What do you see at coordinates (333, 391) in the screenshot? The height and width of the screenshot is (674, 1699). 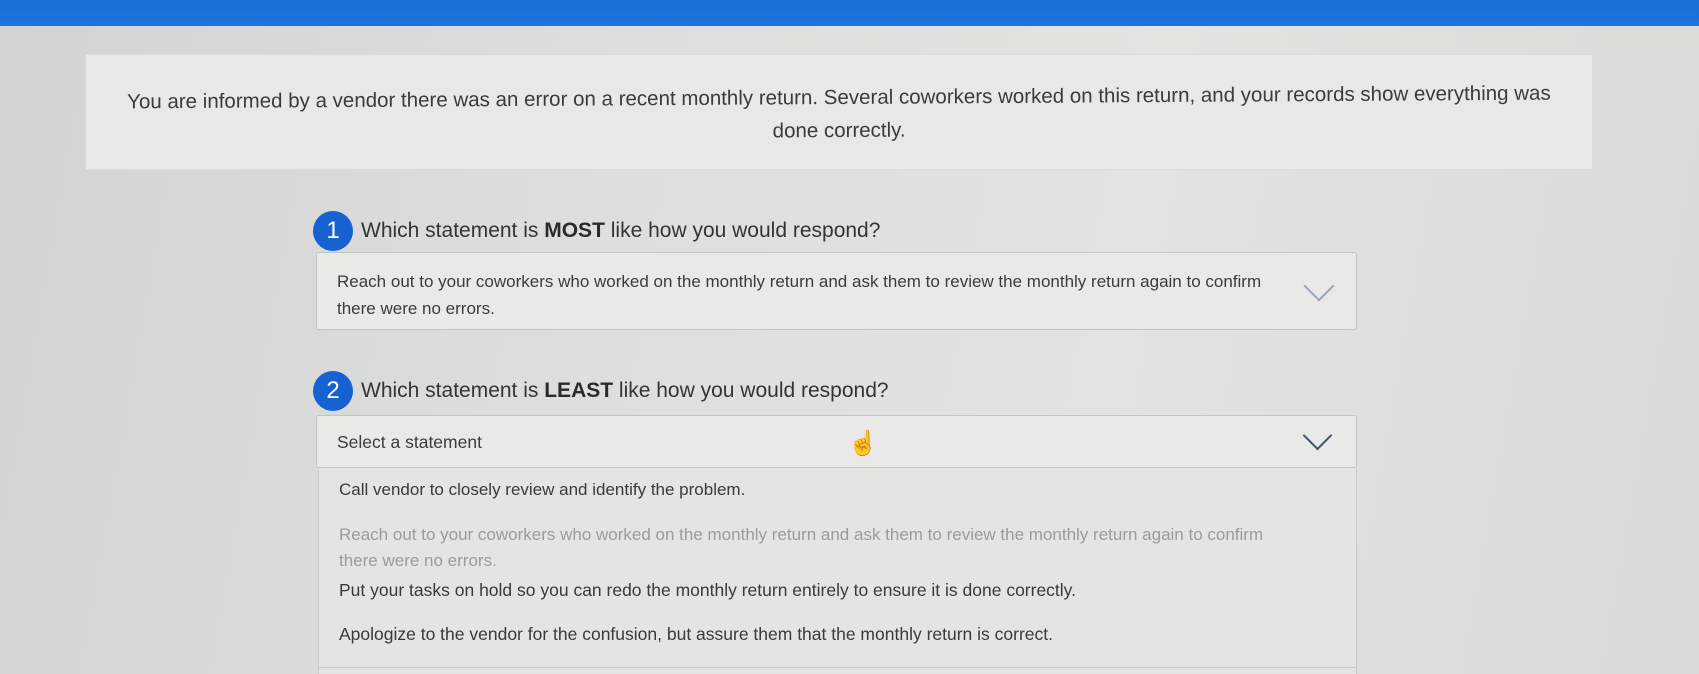 I see `question-number-badge: 2` at bounding box center [333, 391].